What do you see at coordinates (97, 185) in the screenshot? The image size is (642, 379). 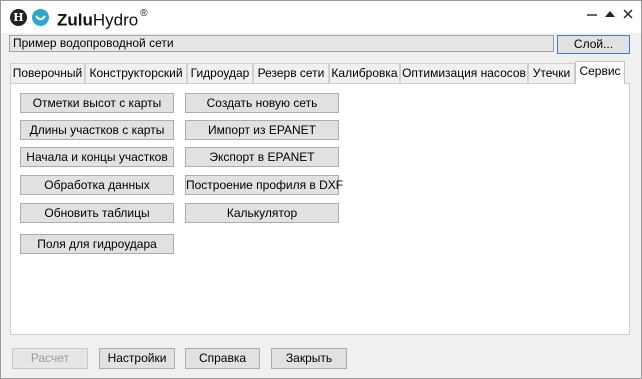 I see `data-processing-button: Обработка данных` at bounding box center [97, 185].